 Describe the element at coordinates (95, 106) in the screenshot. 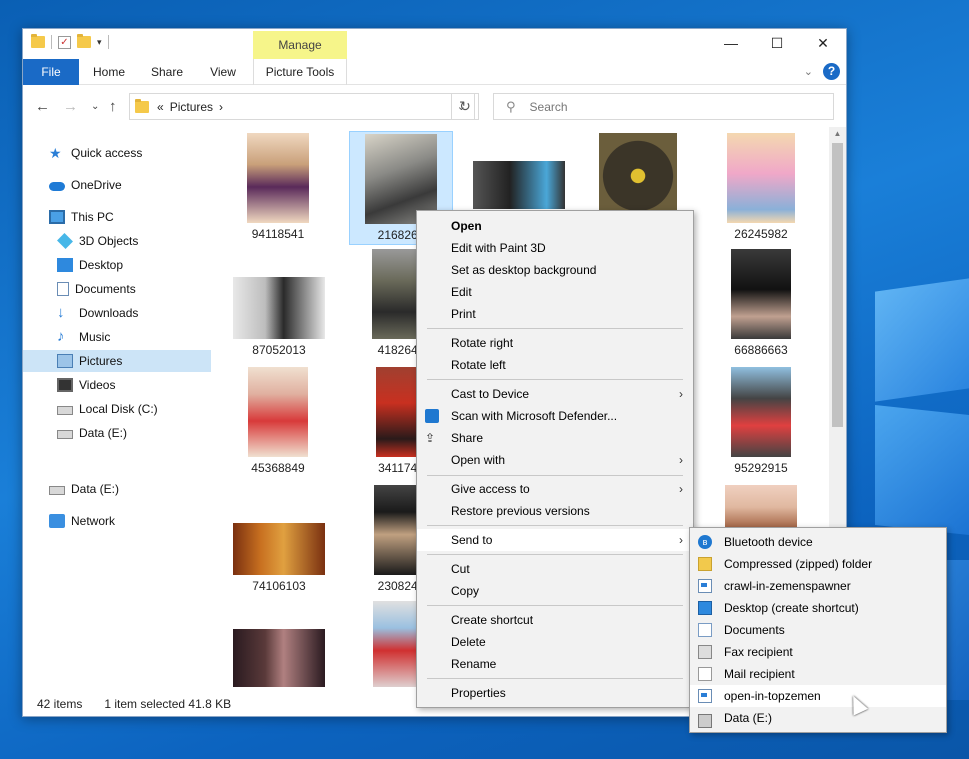

I see `recent-locations-chevron-icon: ⌄` at that location.